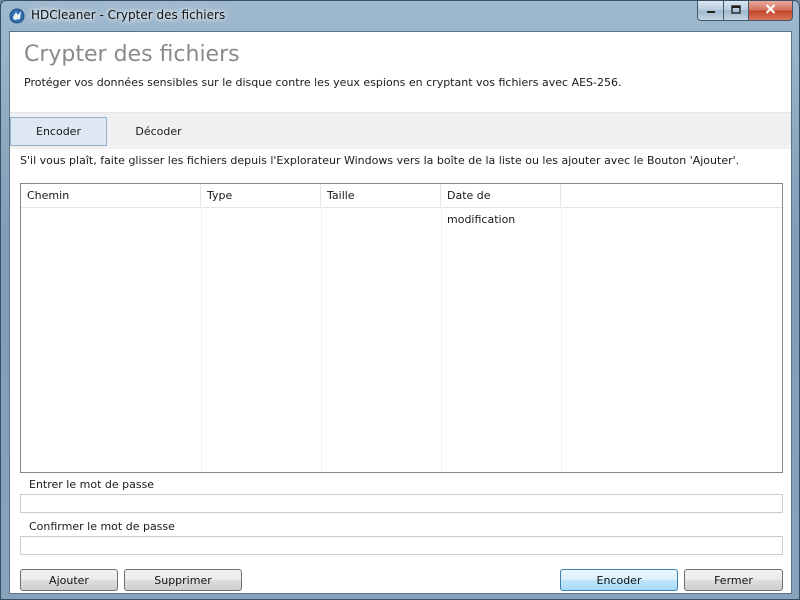  What do you see at coordinates (17, 16) in the screenshot?
I see `hdcleaner-app-icon` at bounding box center [17, 16].